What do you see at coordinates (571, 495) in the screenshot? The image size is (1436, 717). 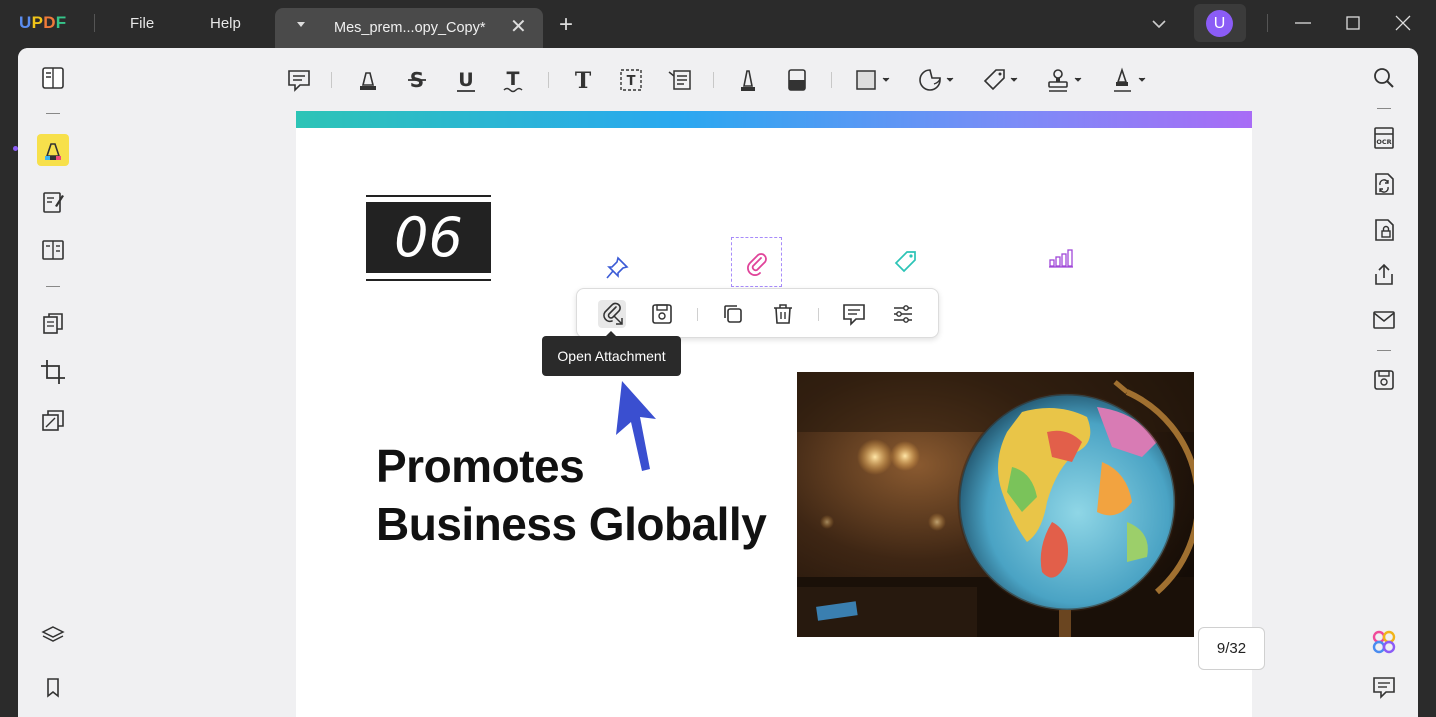 I see `headline: Promotes Business Globally` at bounding box center [571, 495].